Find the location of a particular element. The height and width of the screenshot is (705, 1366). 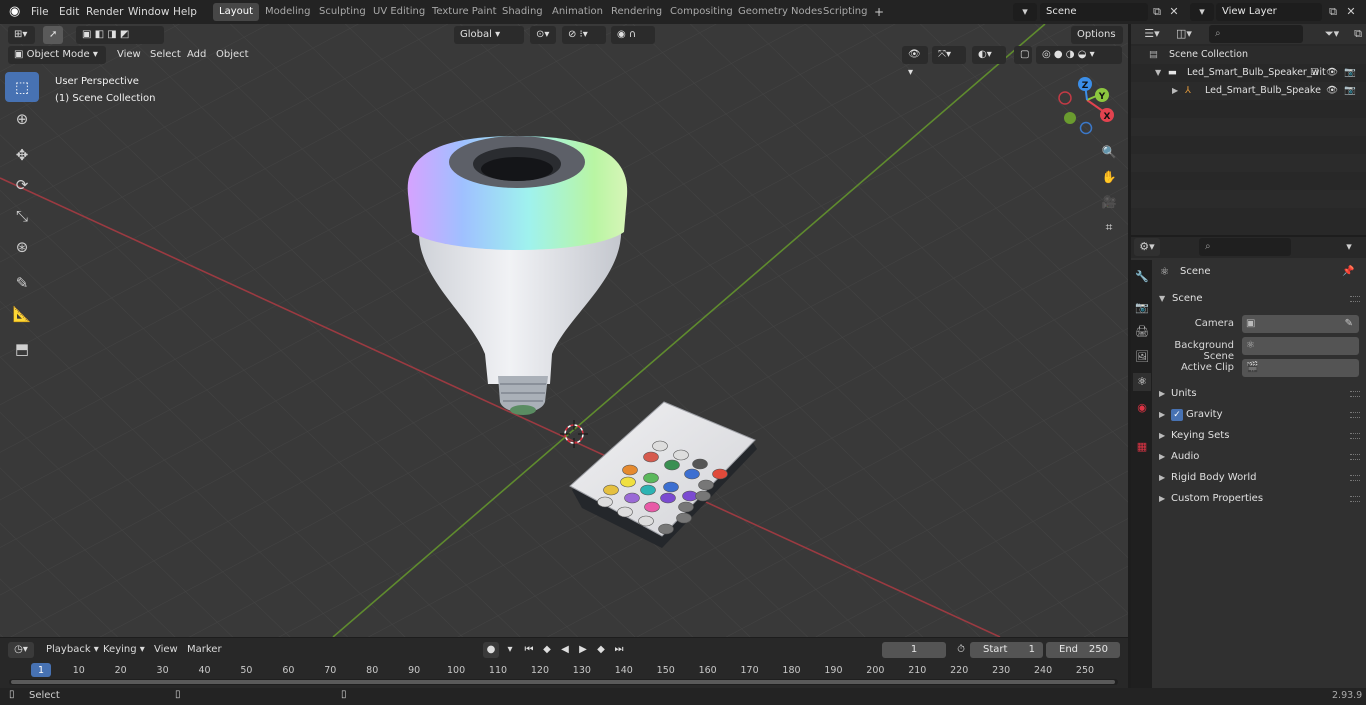

outliner-row-object: ▶ ⅄ Led_Smart_Bulb_Speake 👁 📷 is located at coordinates (1248, 91).